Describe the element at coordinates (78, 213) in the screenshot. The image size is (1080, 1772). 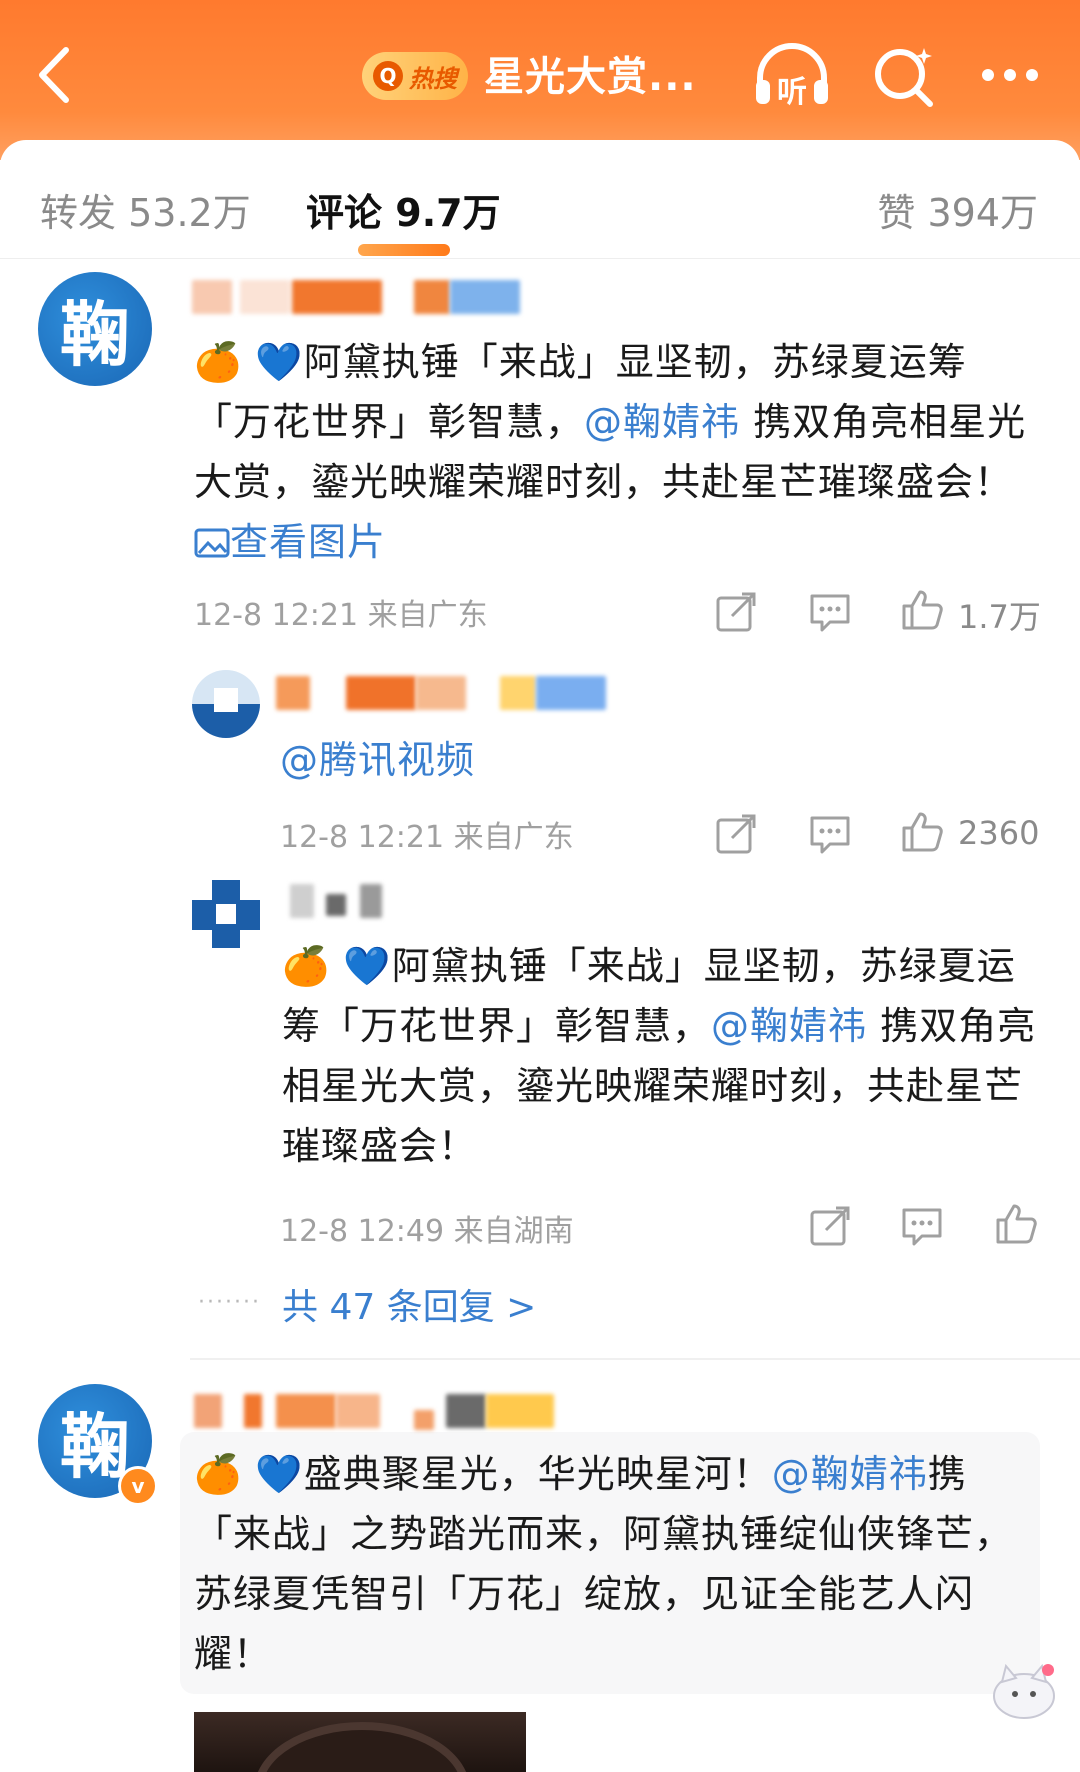
I see `tab-repost-label: 转发` at that location.